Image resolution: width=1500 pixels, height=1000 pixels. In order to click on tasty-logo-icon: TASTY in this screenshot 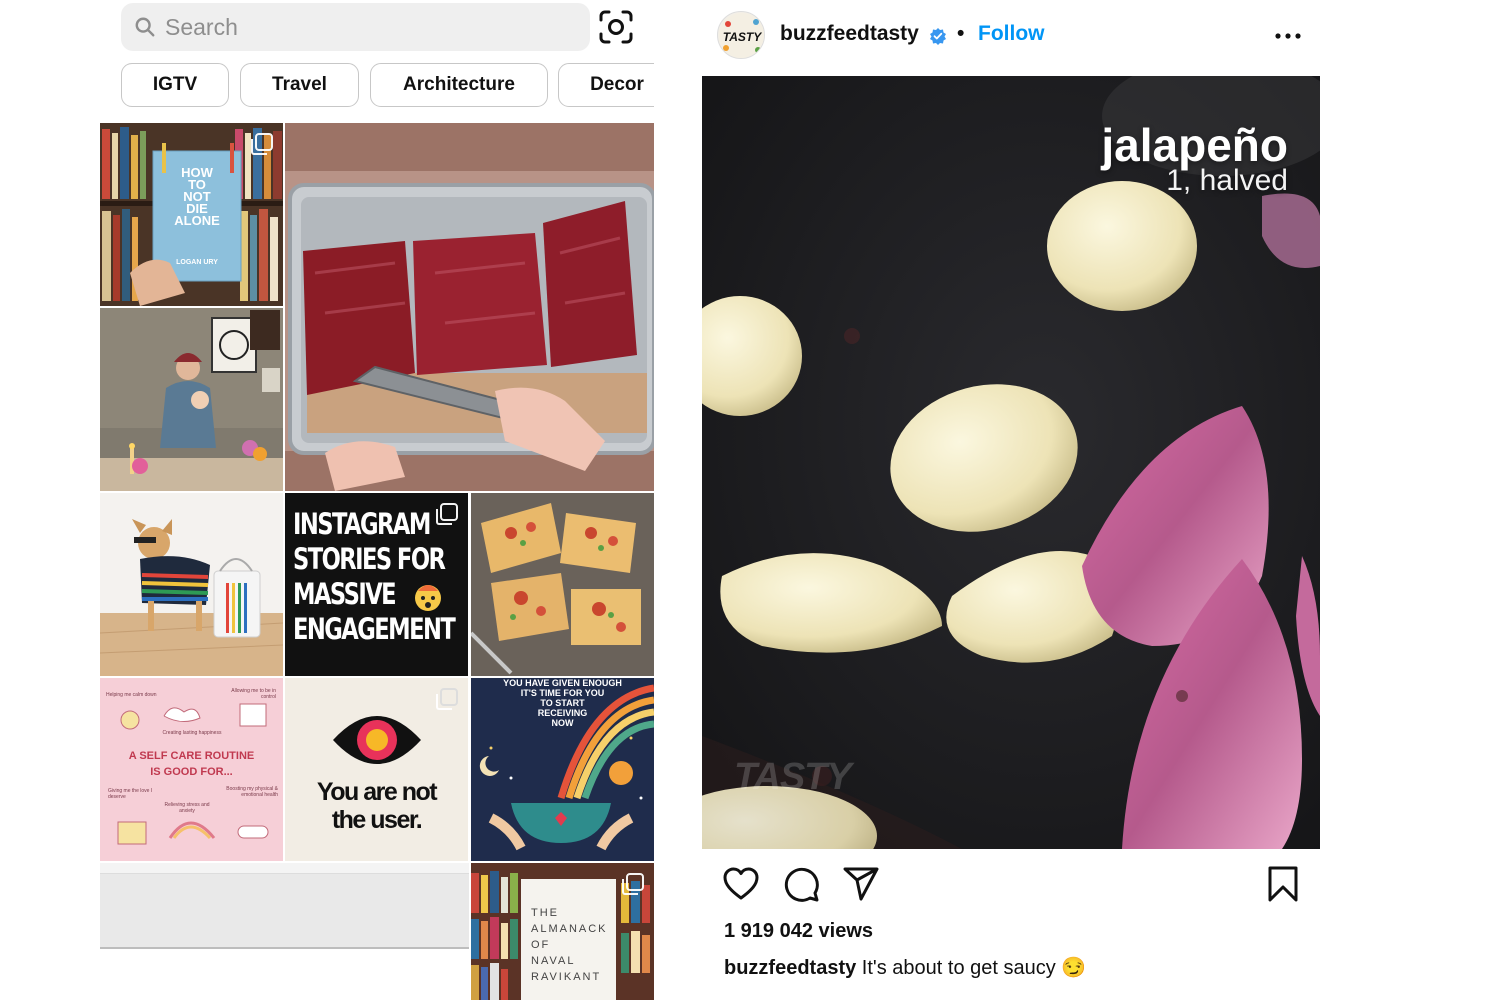, I will do `click(741, 35)`.